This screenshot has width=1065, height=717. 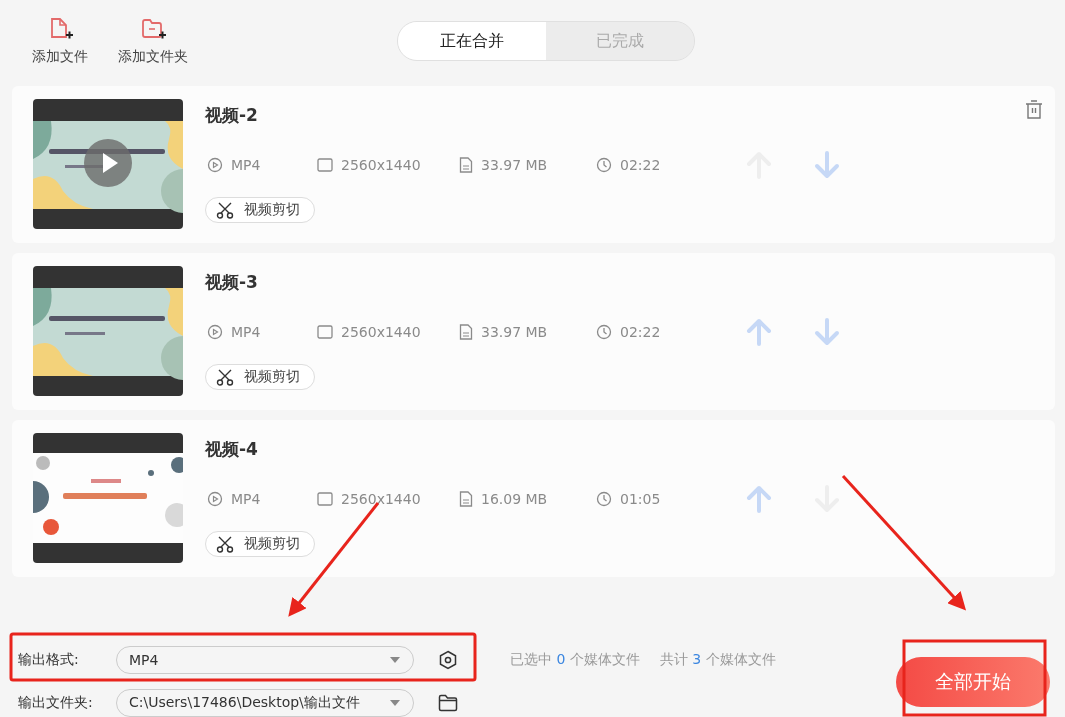 What do you see at coordinates (575, 660) in the screenshot?
I see `selected-count-text: 已选中 0 个媒体文件` at bounding box center [575, 660].